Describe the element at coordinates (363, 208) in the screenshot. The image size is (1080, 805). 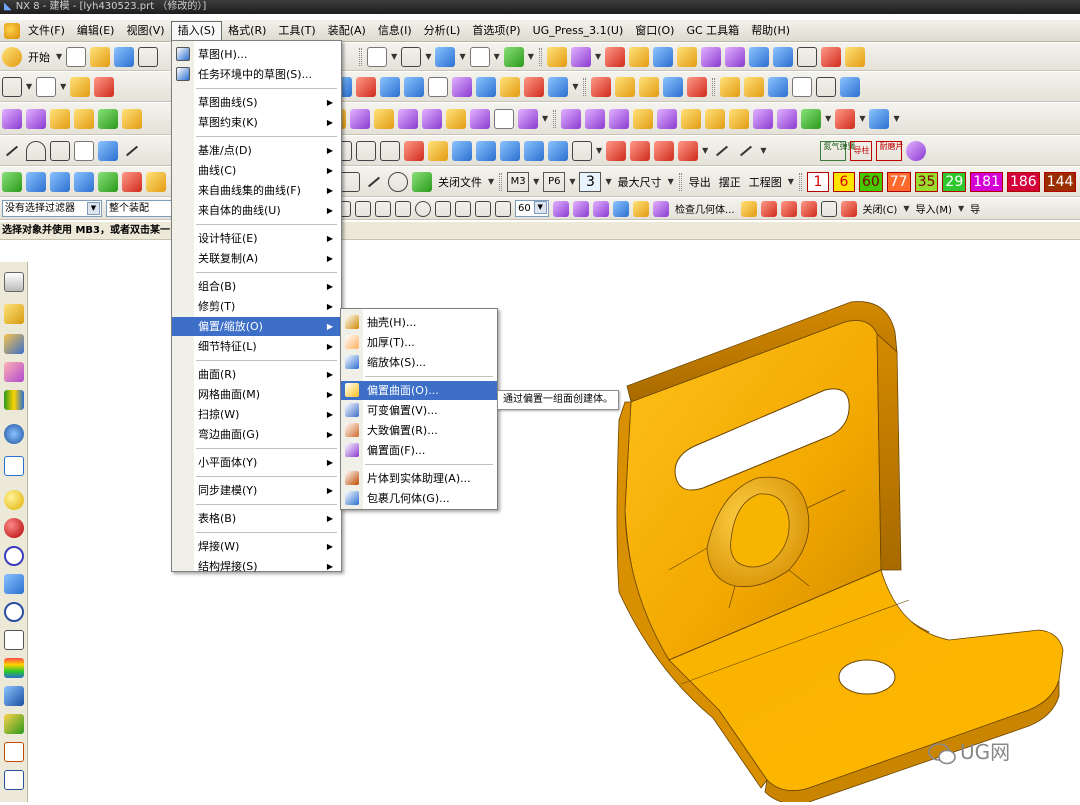
I see `snap-2-icon` at that location.